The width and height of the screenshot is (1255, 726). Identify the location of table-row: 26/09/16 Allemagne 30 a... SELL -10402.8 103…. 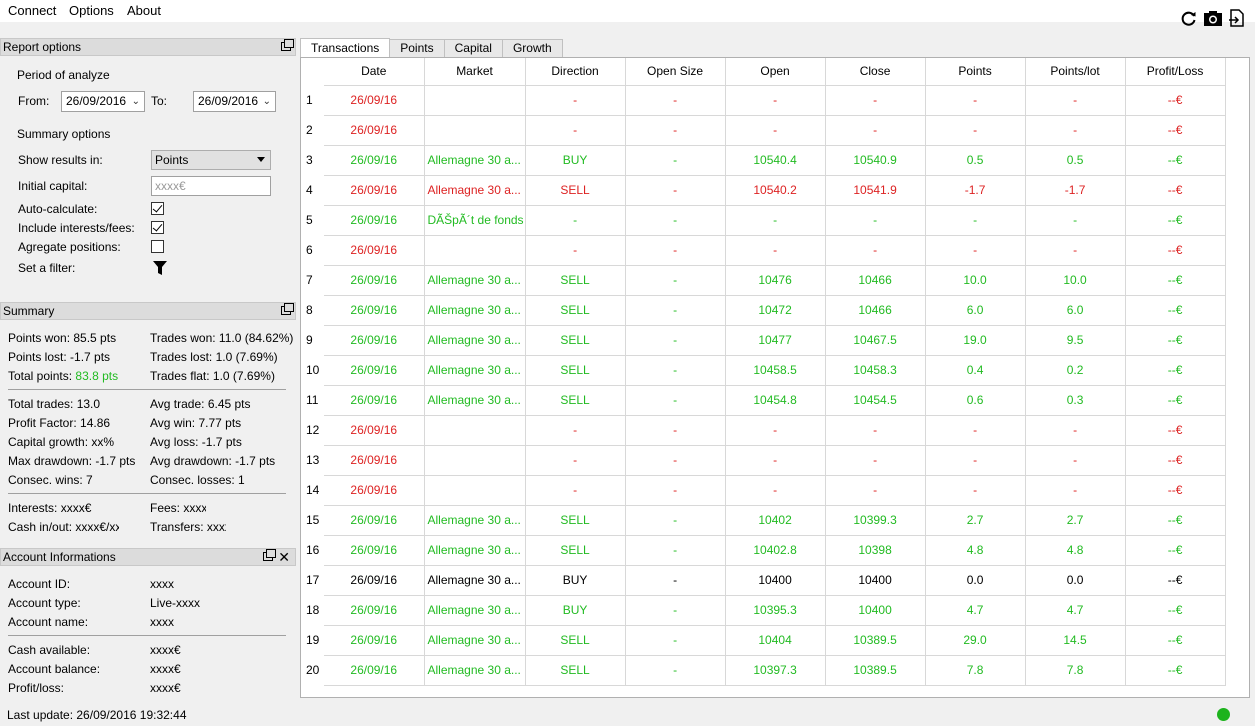
(775, 550).